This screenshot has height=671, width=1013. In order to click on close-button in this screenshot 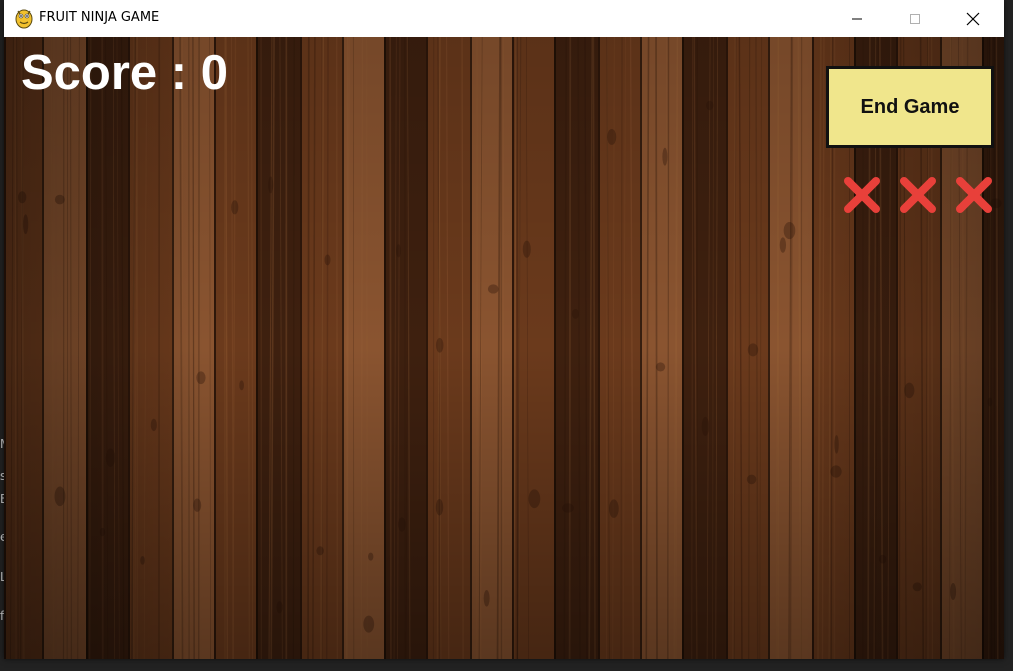, I will do `click(973, 18)`.